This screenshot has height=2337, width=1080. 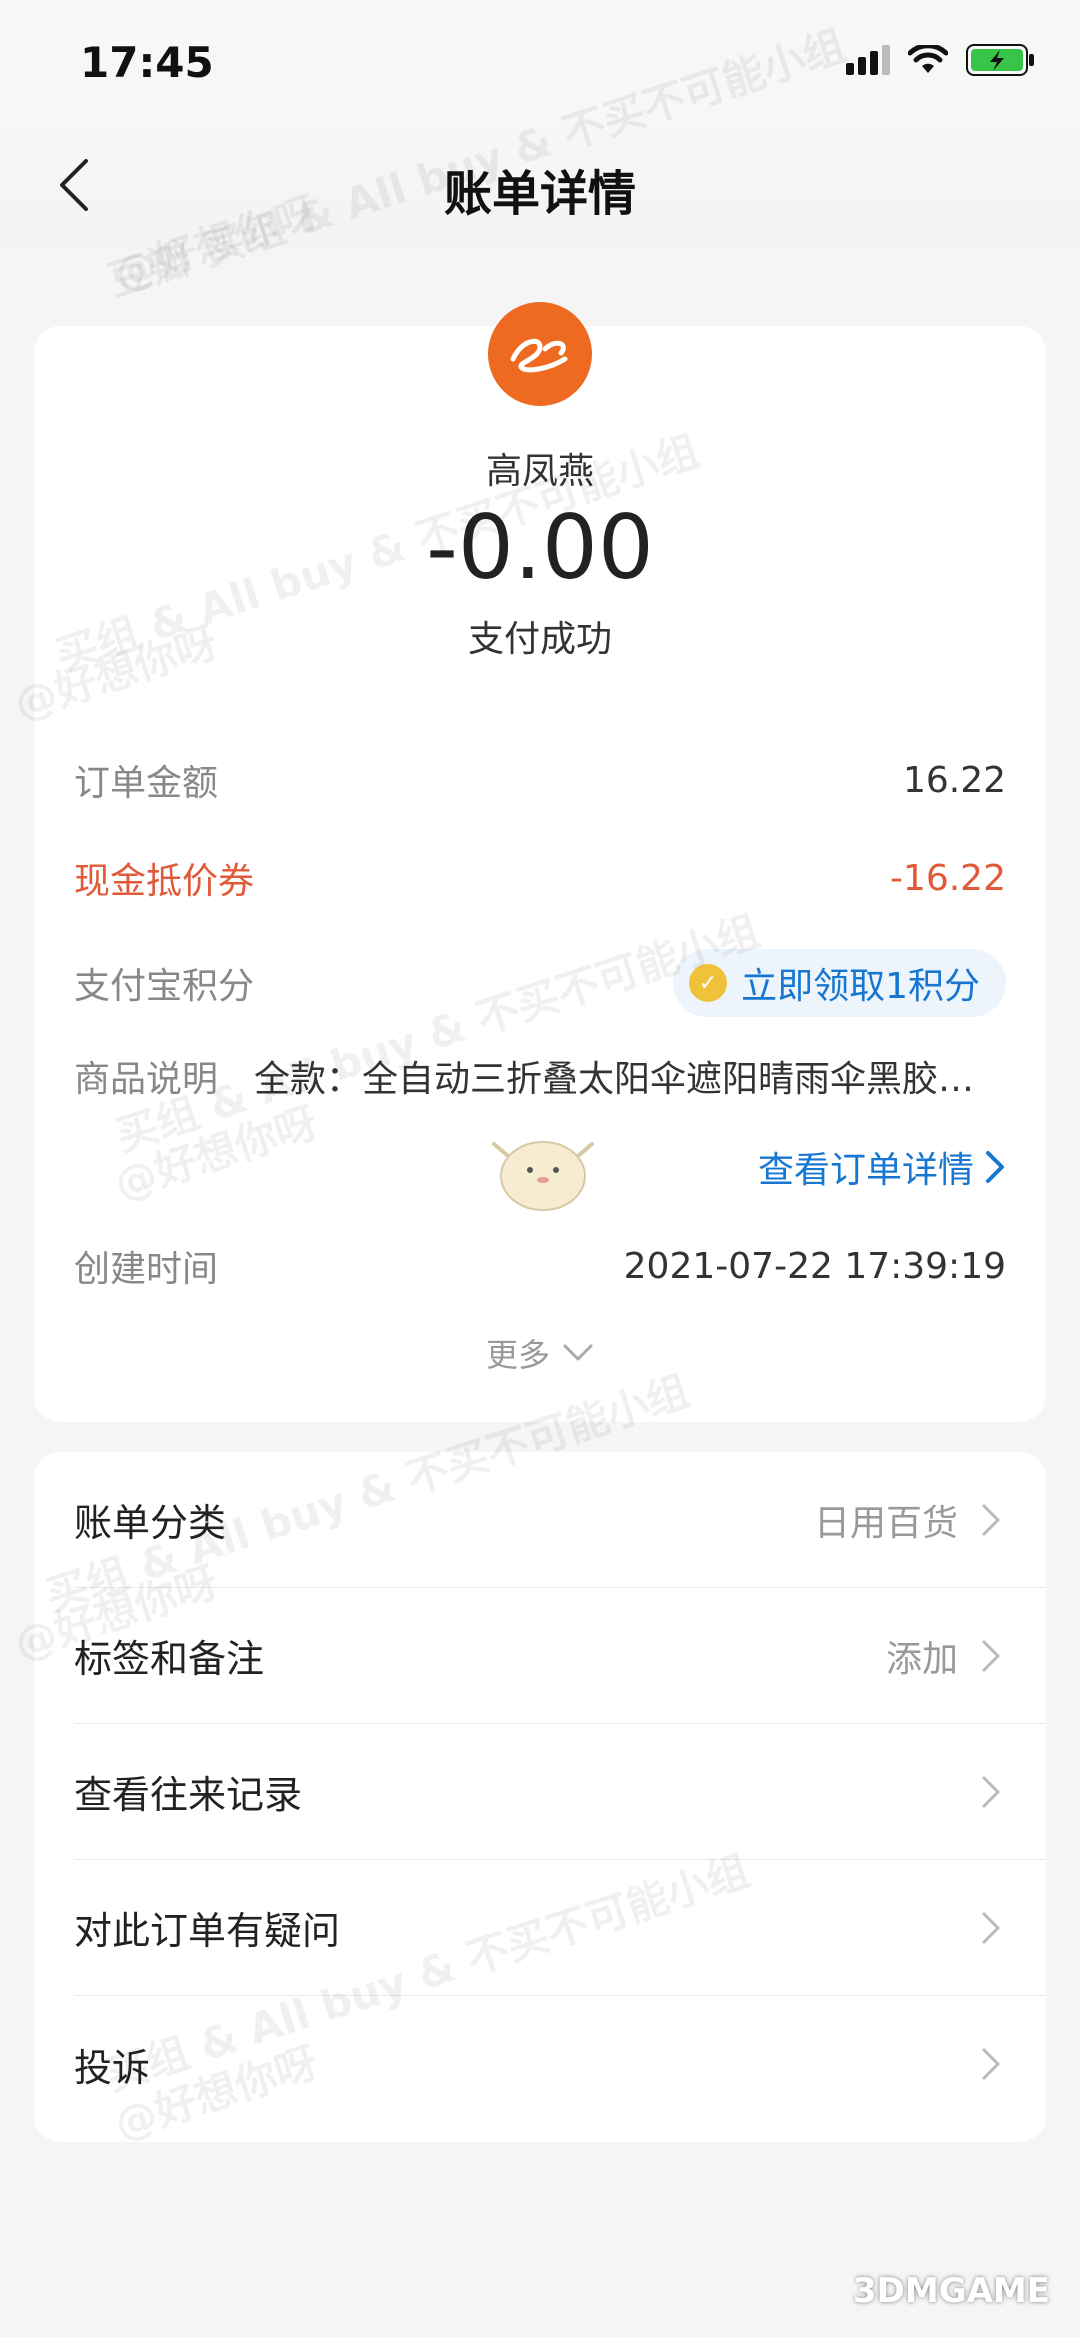 What do you see at coordinates (928, 59) in the screenshot?
I see `wifi-icon` at bounding box center [928, 59].